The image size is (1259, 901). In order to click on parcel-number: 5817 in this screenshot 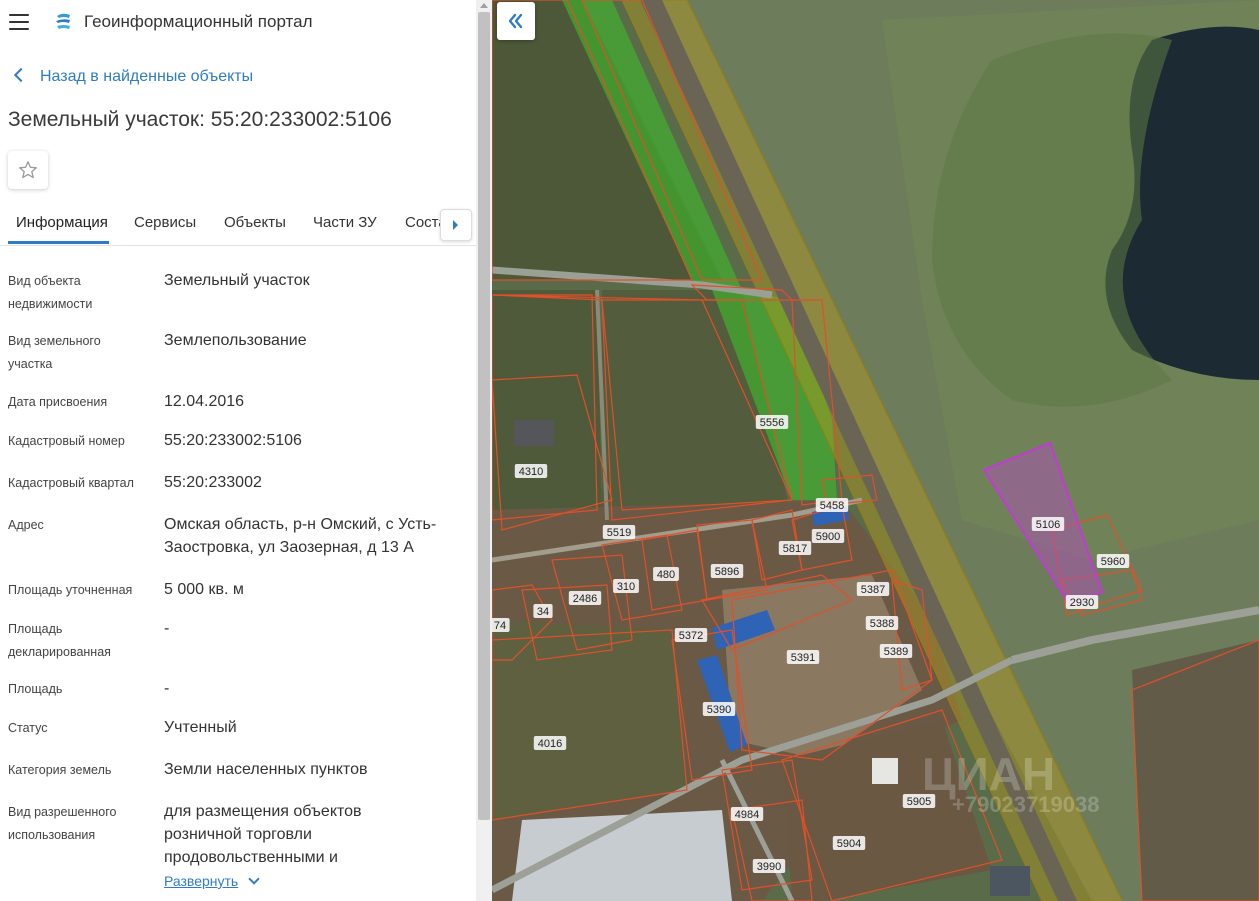, I will do `click(795, 549)`.